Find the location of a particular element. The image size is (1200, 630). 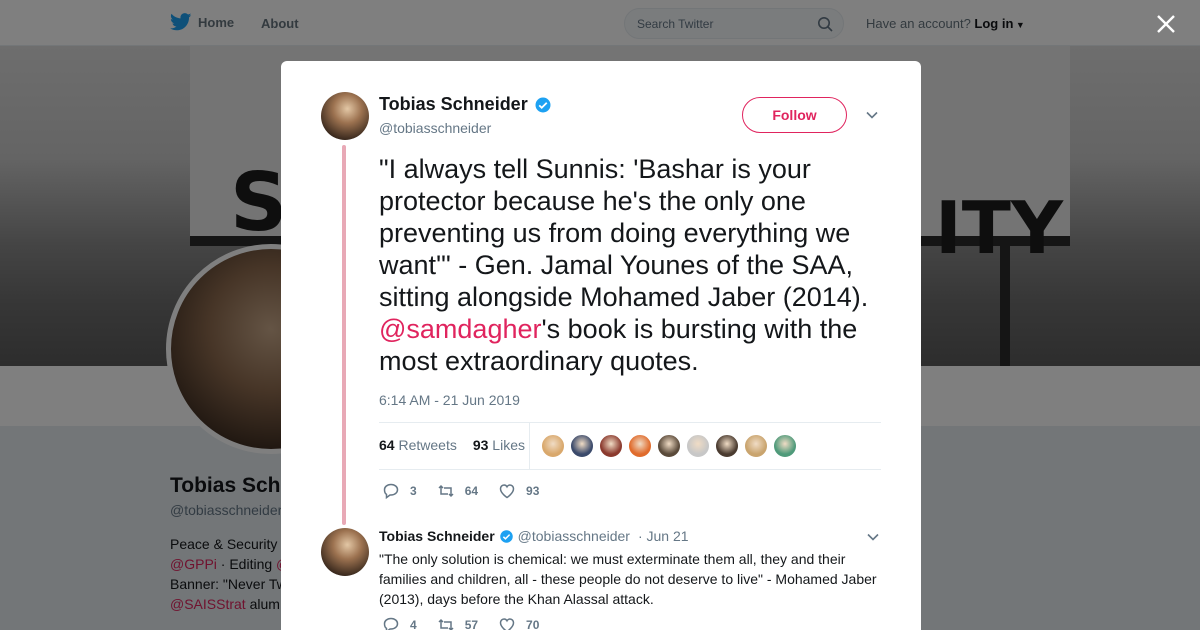

tweet-actions: 3 64 93 is located at coordinates (470, 491).